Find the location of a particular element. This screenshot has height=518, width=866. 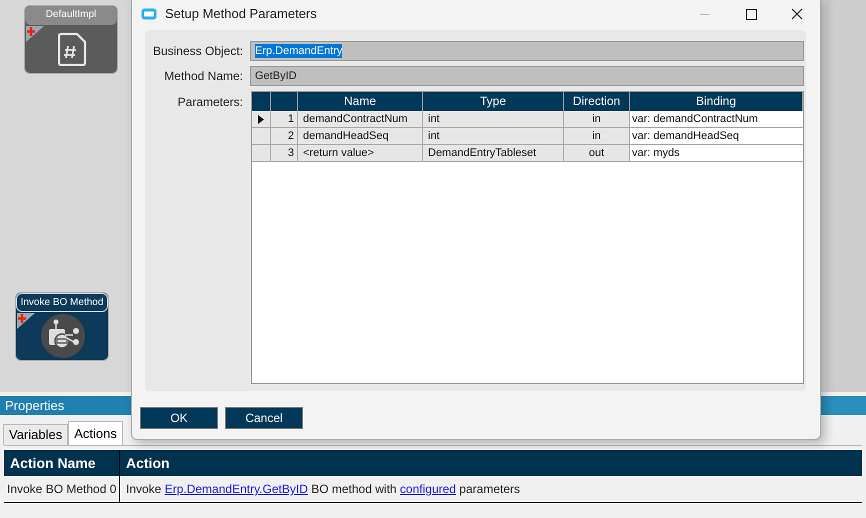

window-title: Setup Method Parameters is located at coordinates (241, 14).